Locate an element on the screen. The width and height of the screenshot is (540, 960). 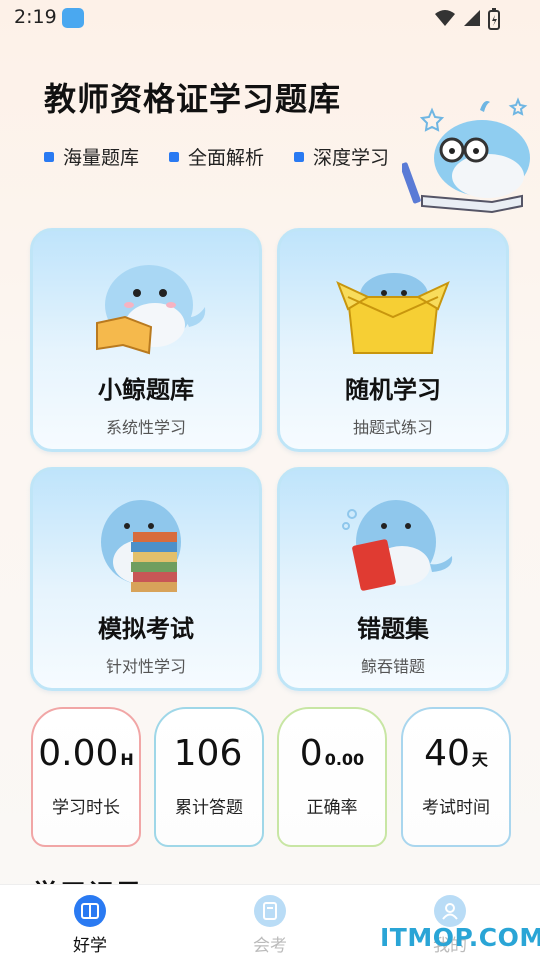
stat-label: 累计答题 is located at coordinates (209, 808).